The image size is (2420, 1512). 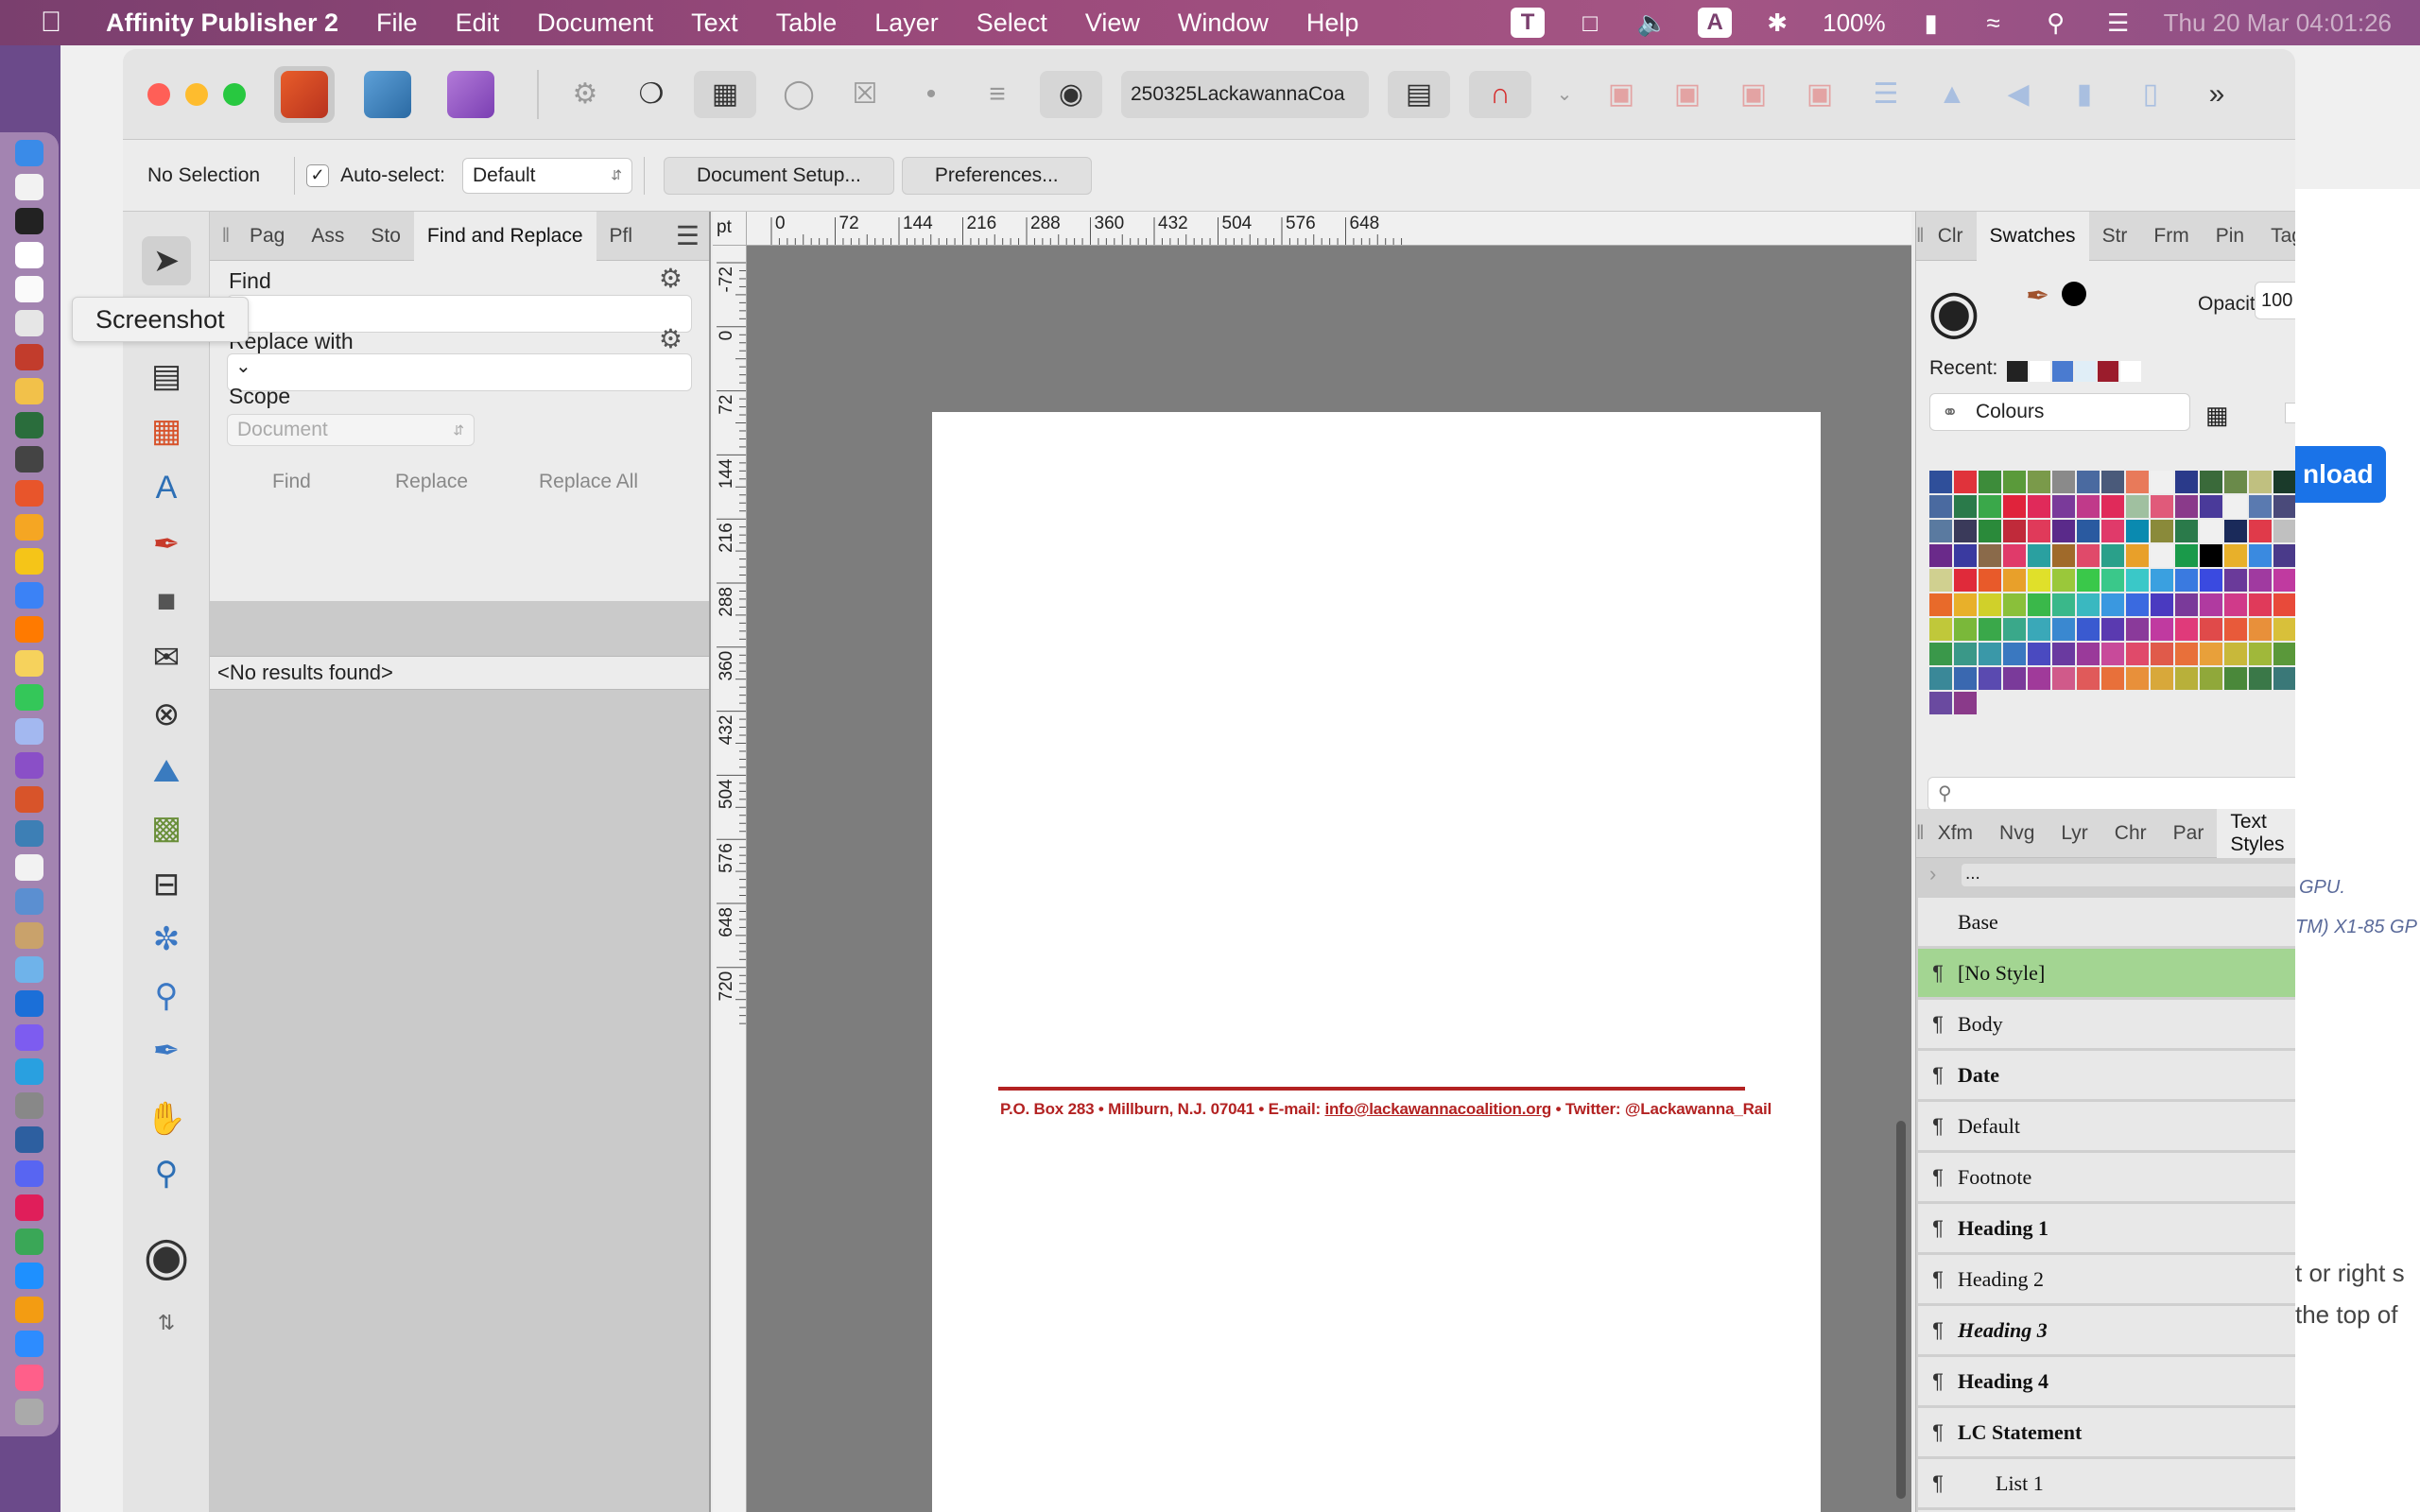 What do you see at coordinates (1687, 94) in the screenshot?
I see `boolean-subtract-icon: ▣` at bounding box center [1687, 94].